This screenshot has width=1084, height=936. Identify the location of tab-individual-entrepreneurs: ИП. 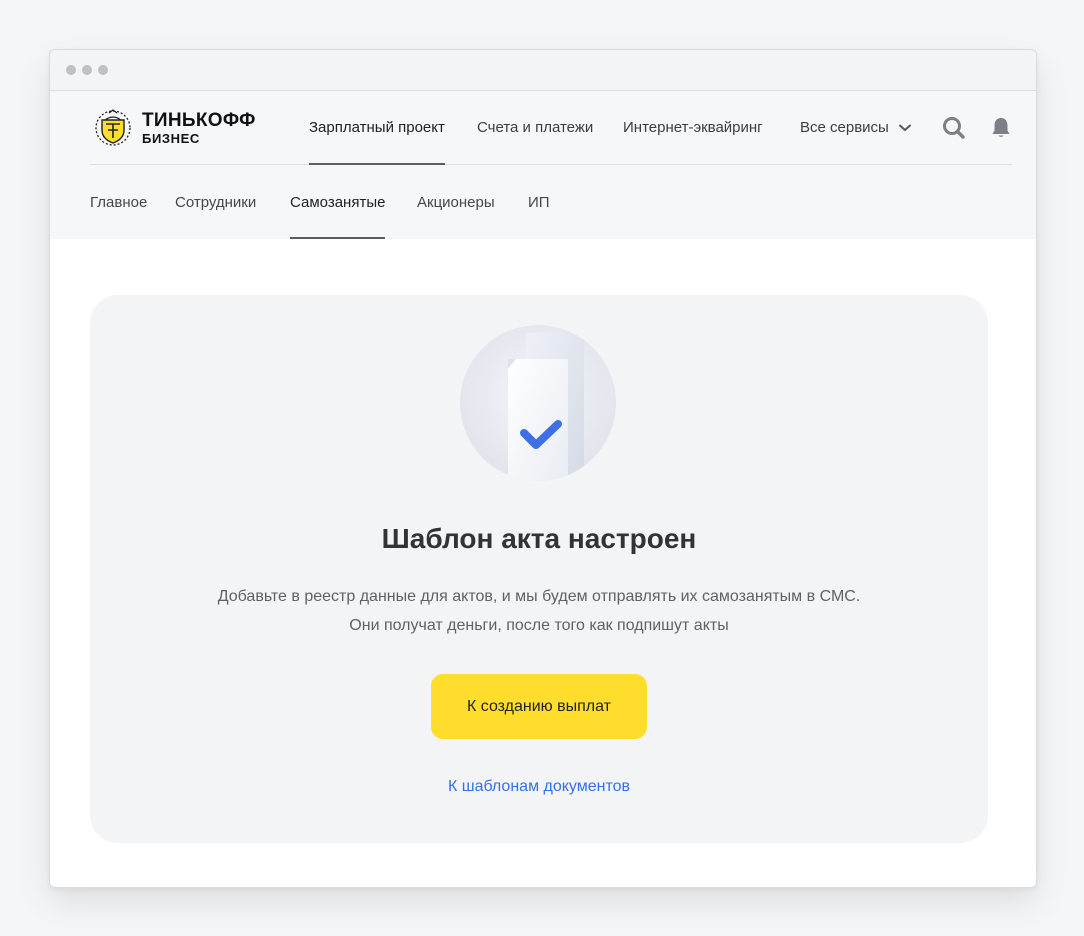
(539, 202).